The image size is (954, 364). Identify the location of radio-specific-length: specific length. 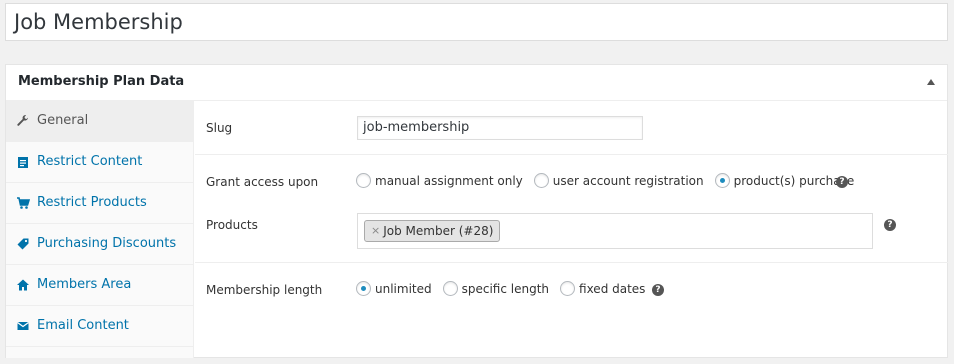
(496, 288).